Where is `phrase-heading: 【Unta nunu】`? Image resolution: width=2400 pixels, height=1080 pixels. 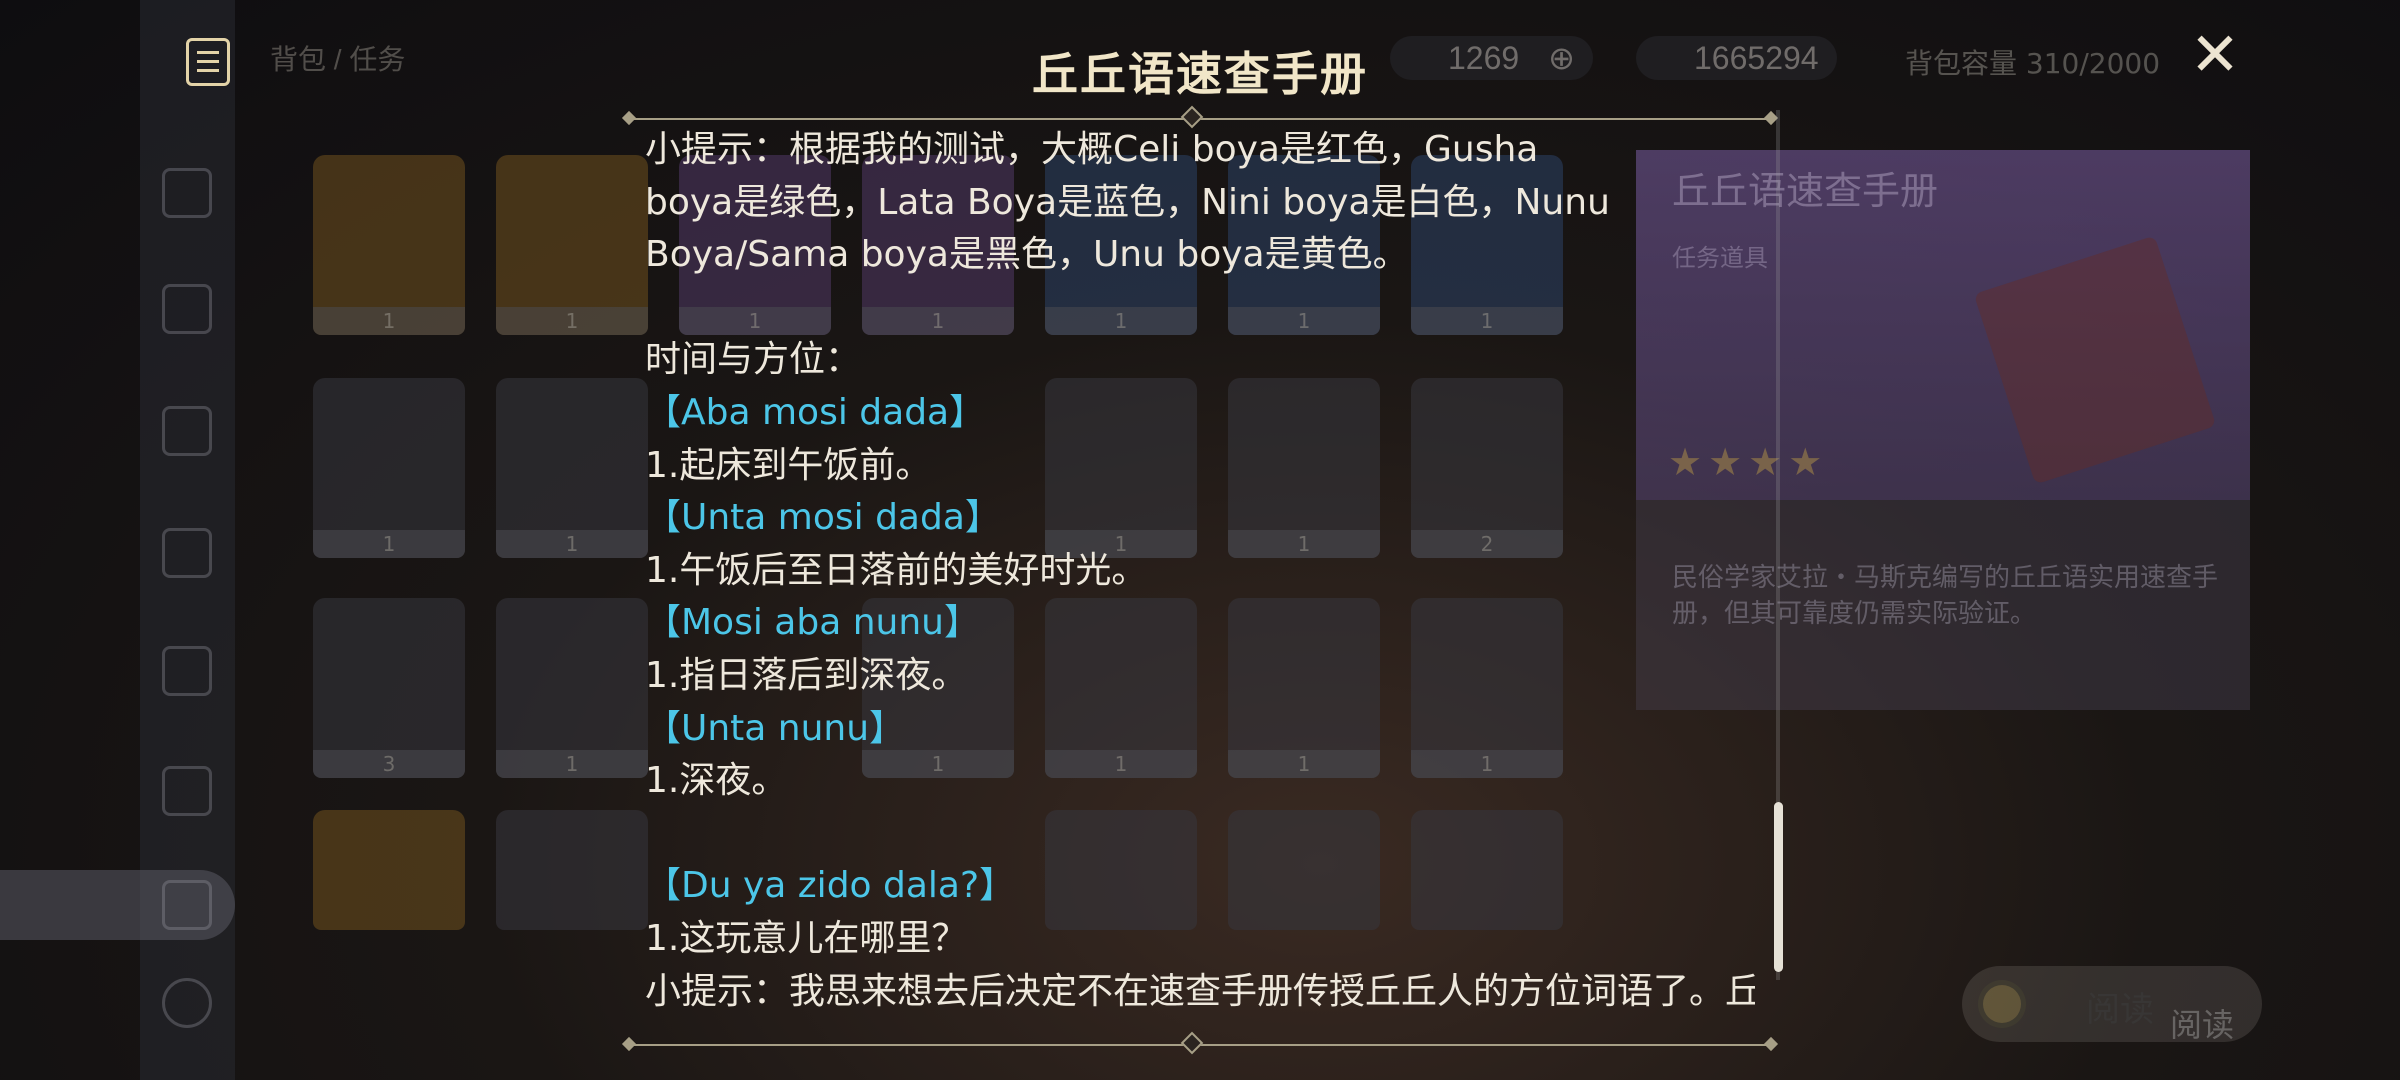
phrase-heading: 【Unta nunu】 is located at coordinates (775, 728).